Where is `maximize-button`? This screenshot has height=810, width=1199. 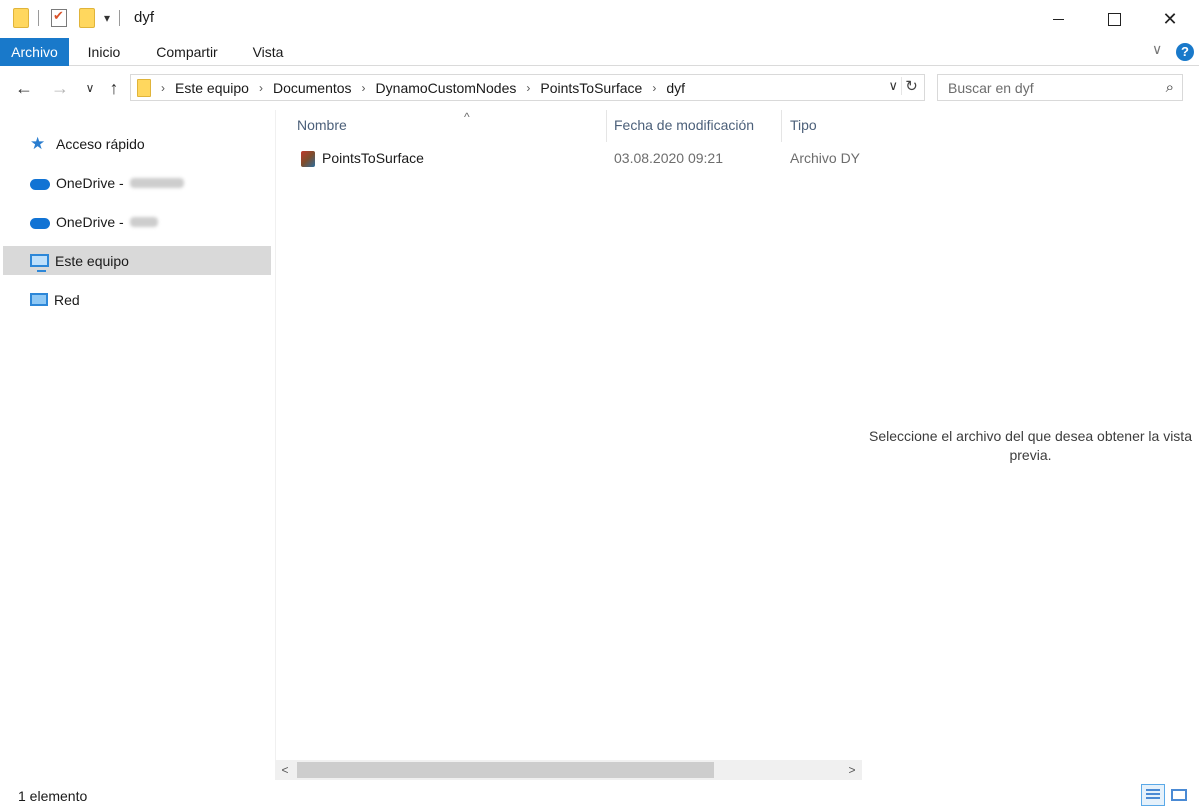
maximize-button is located at coordinates (1114, 19).